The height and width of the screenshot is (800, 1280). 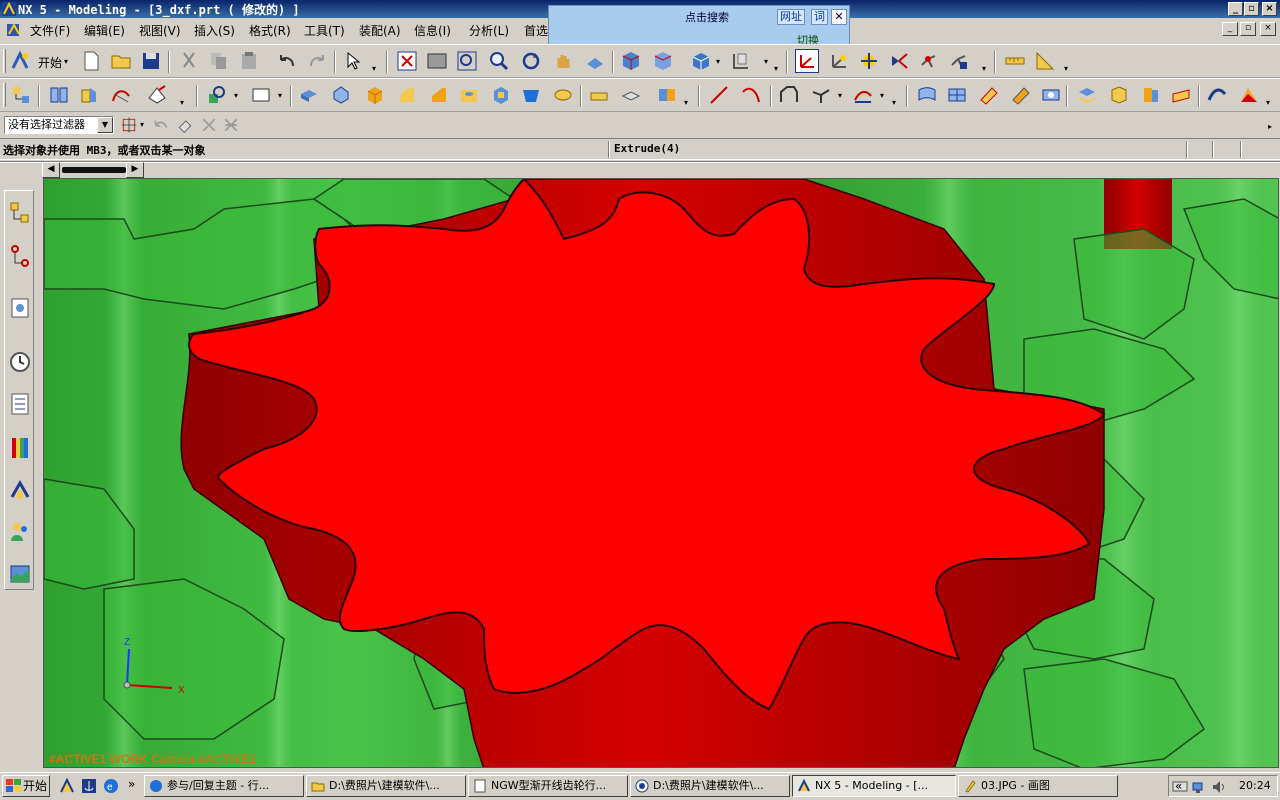 I want to click on mdi-close-button: ×, so click(x=1268, y=29).